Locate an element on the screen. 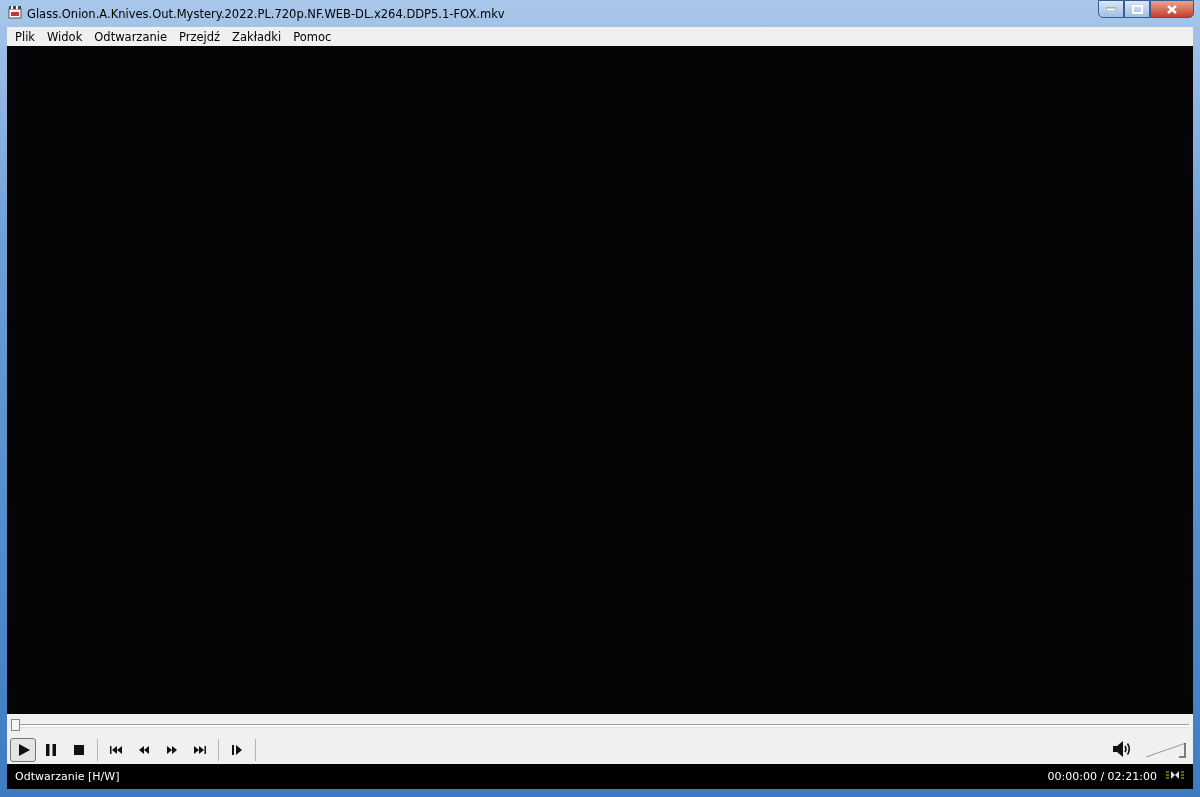 The image size is (1200, 797). minimize-button is located at coordinates (1111, 9).